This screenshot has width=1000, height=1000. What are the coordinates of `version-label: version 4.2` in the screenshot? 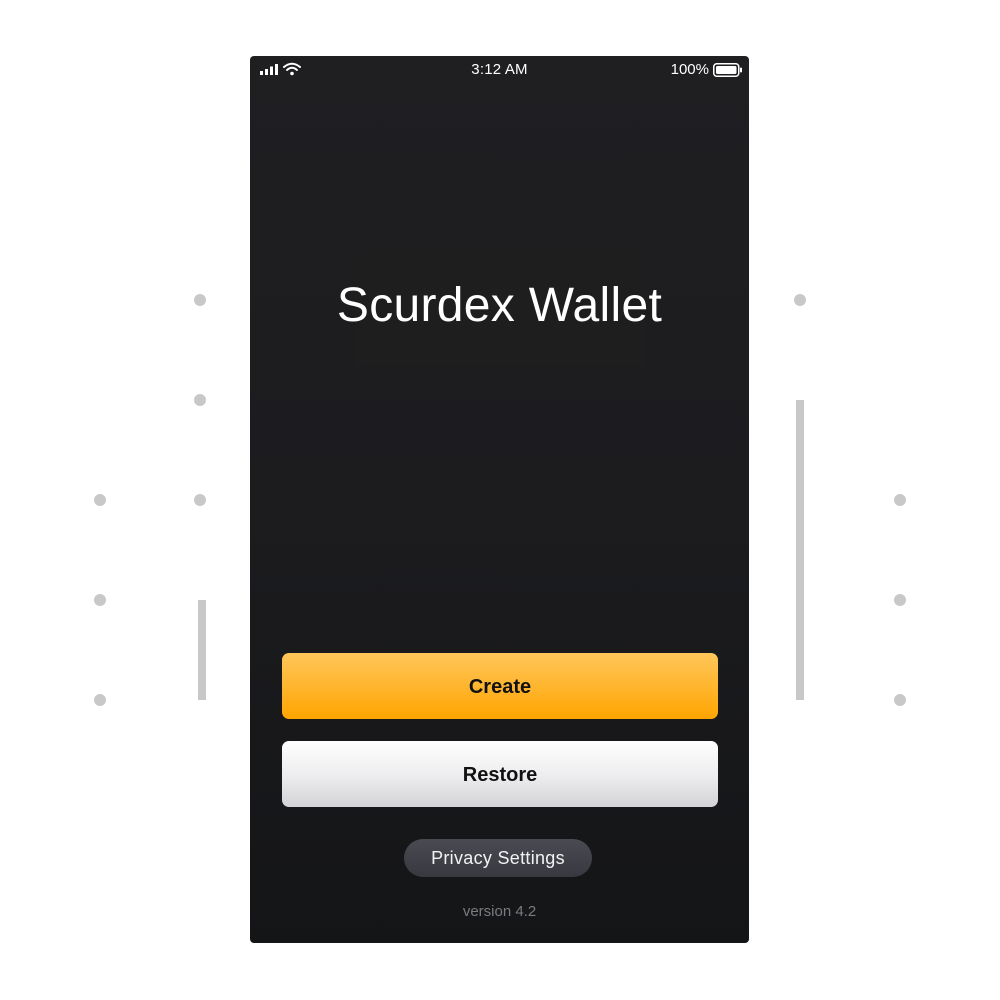 It's located at (499, 911).